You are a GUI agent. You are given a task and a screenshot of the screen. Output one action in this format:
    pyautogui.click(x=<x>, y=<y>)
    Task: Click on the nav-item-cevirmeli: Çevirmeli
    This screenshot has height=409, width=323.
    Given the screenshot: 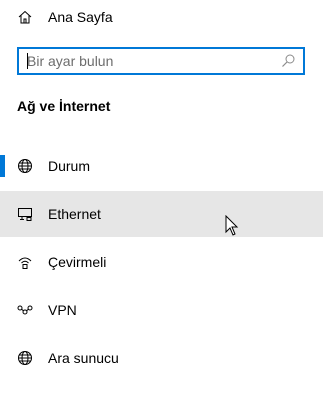 What is the action you would take?
    pyautogui.click(x=161, y=262)
    